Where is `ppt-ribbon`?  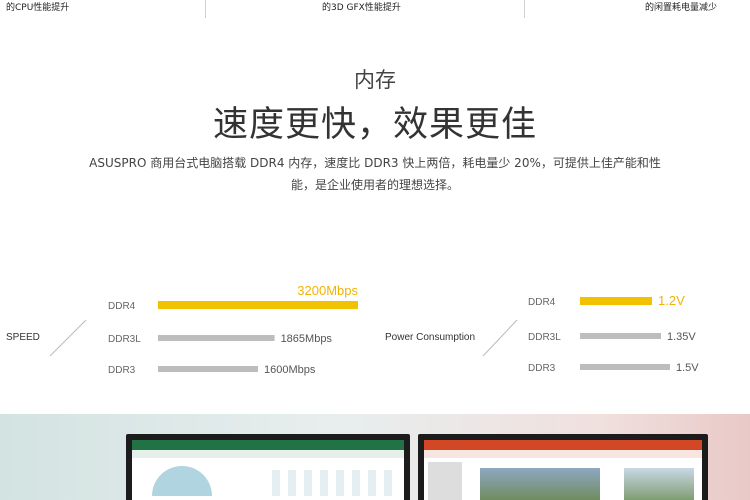 ppt-ribbon is located at coordinates (563, 454).